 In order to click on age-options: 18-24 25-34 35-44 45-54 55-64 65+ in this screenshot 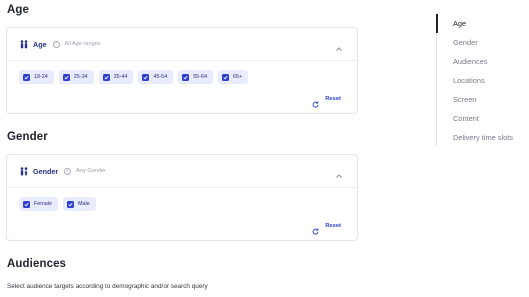, I will do `click(182, 72)`.